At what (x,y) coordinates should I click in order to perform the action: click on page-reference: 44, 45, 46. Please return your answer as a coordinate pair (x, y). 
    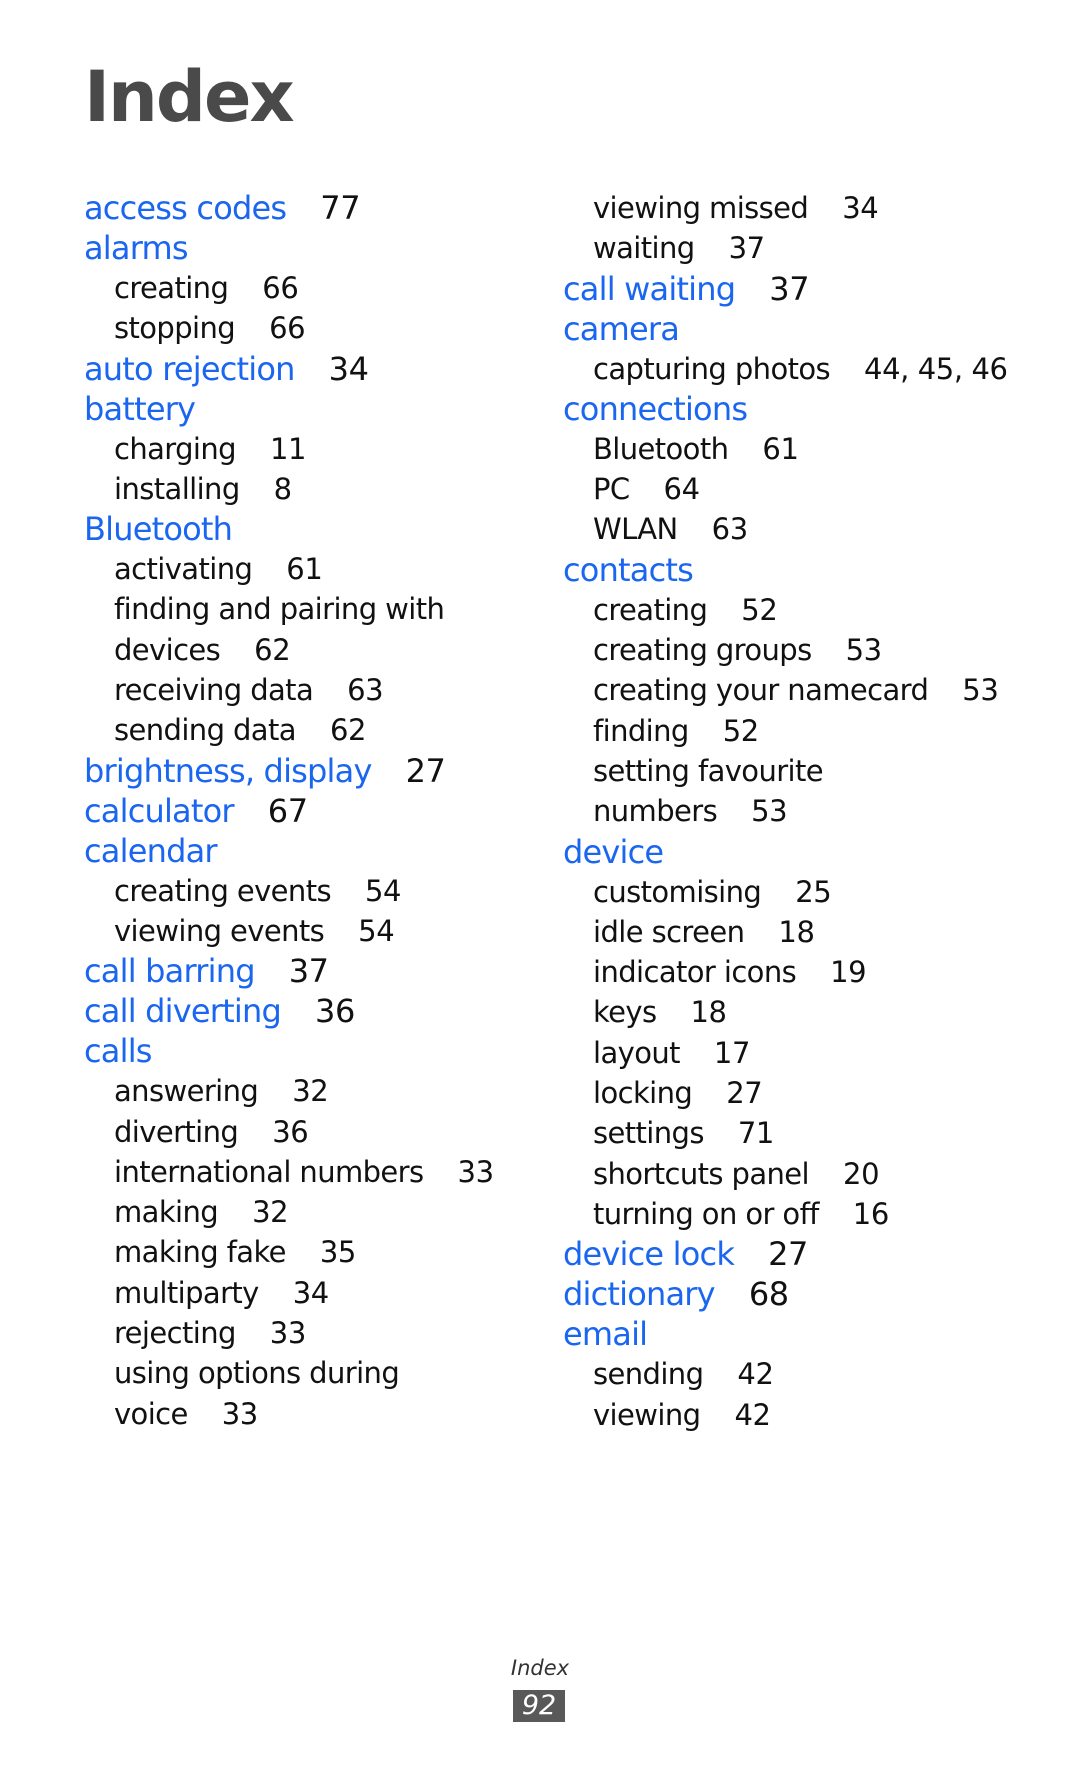
    Looking at the image, I should click on (936, 368).